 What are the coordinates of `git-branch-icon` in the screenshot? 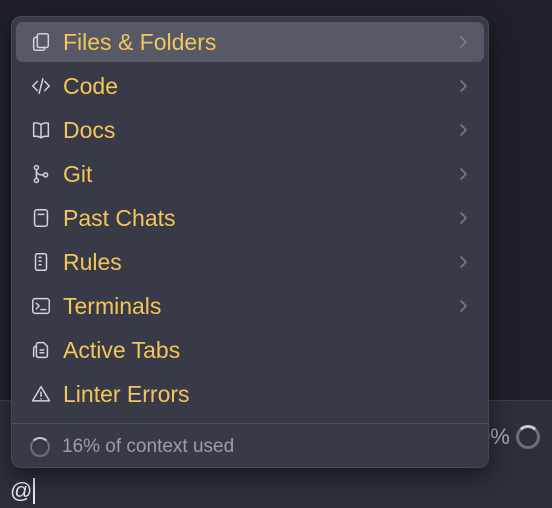 It's located at (41, 174).